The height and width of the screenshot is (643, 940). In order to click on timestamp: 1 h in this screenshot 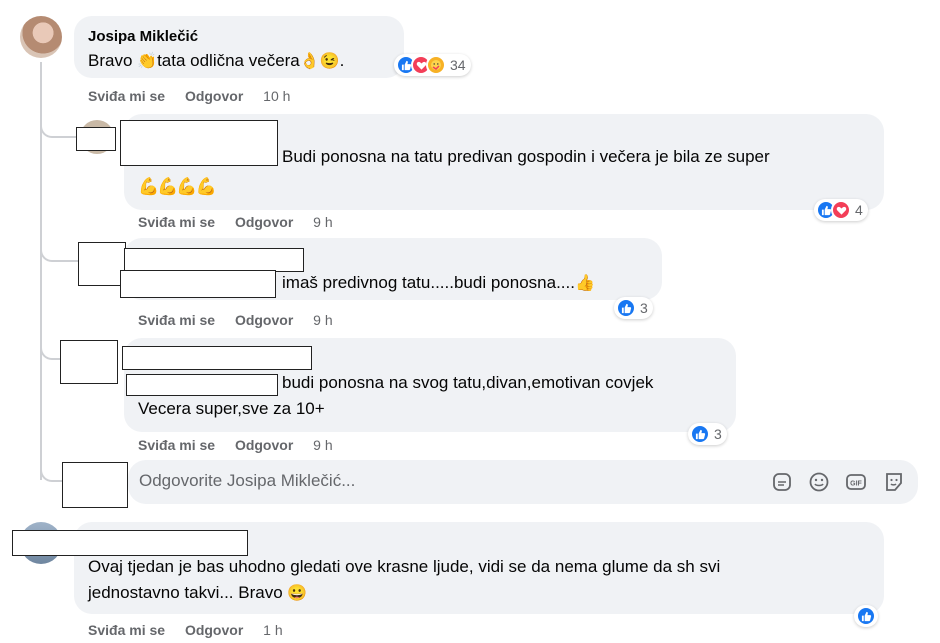, I will do `click(272, 630)`.